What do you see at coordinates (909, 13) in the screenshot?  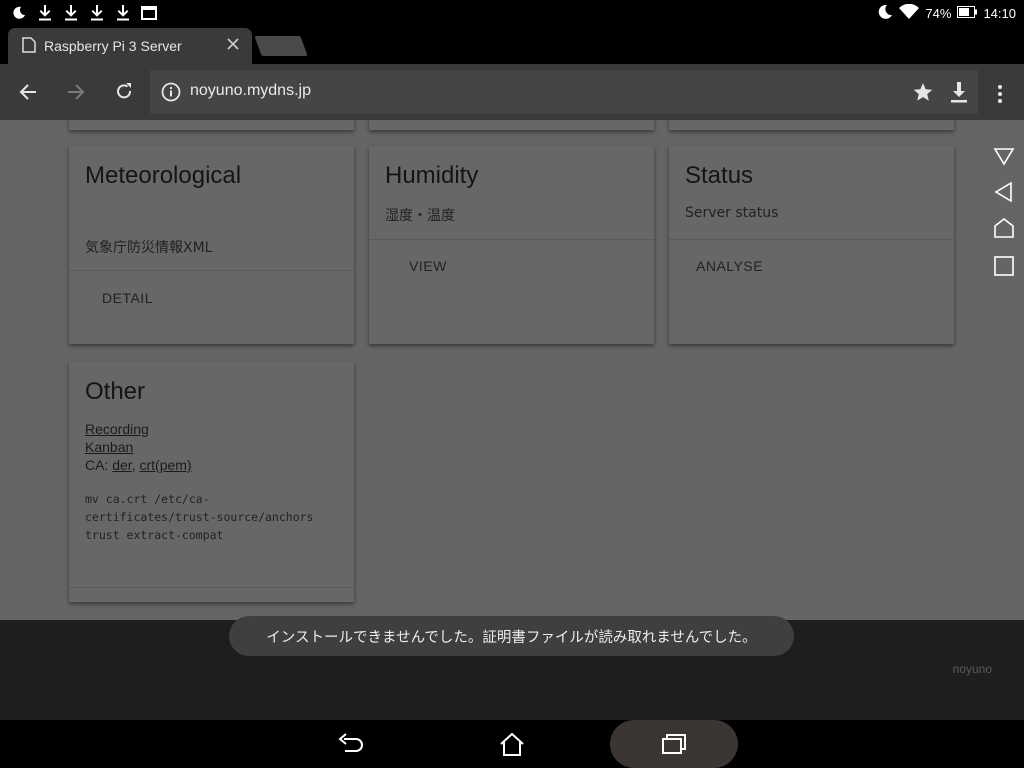 I see `wifi-icon` at bounding box center [909, 13].